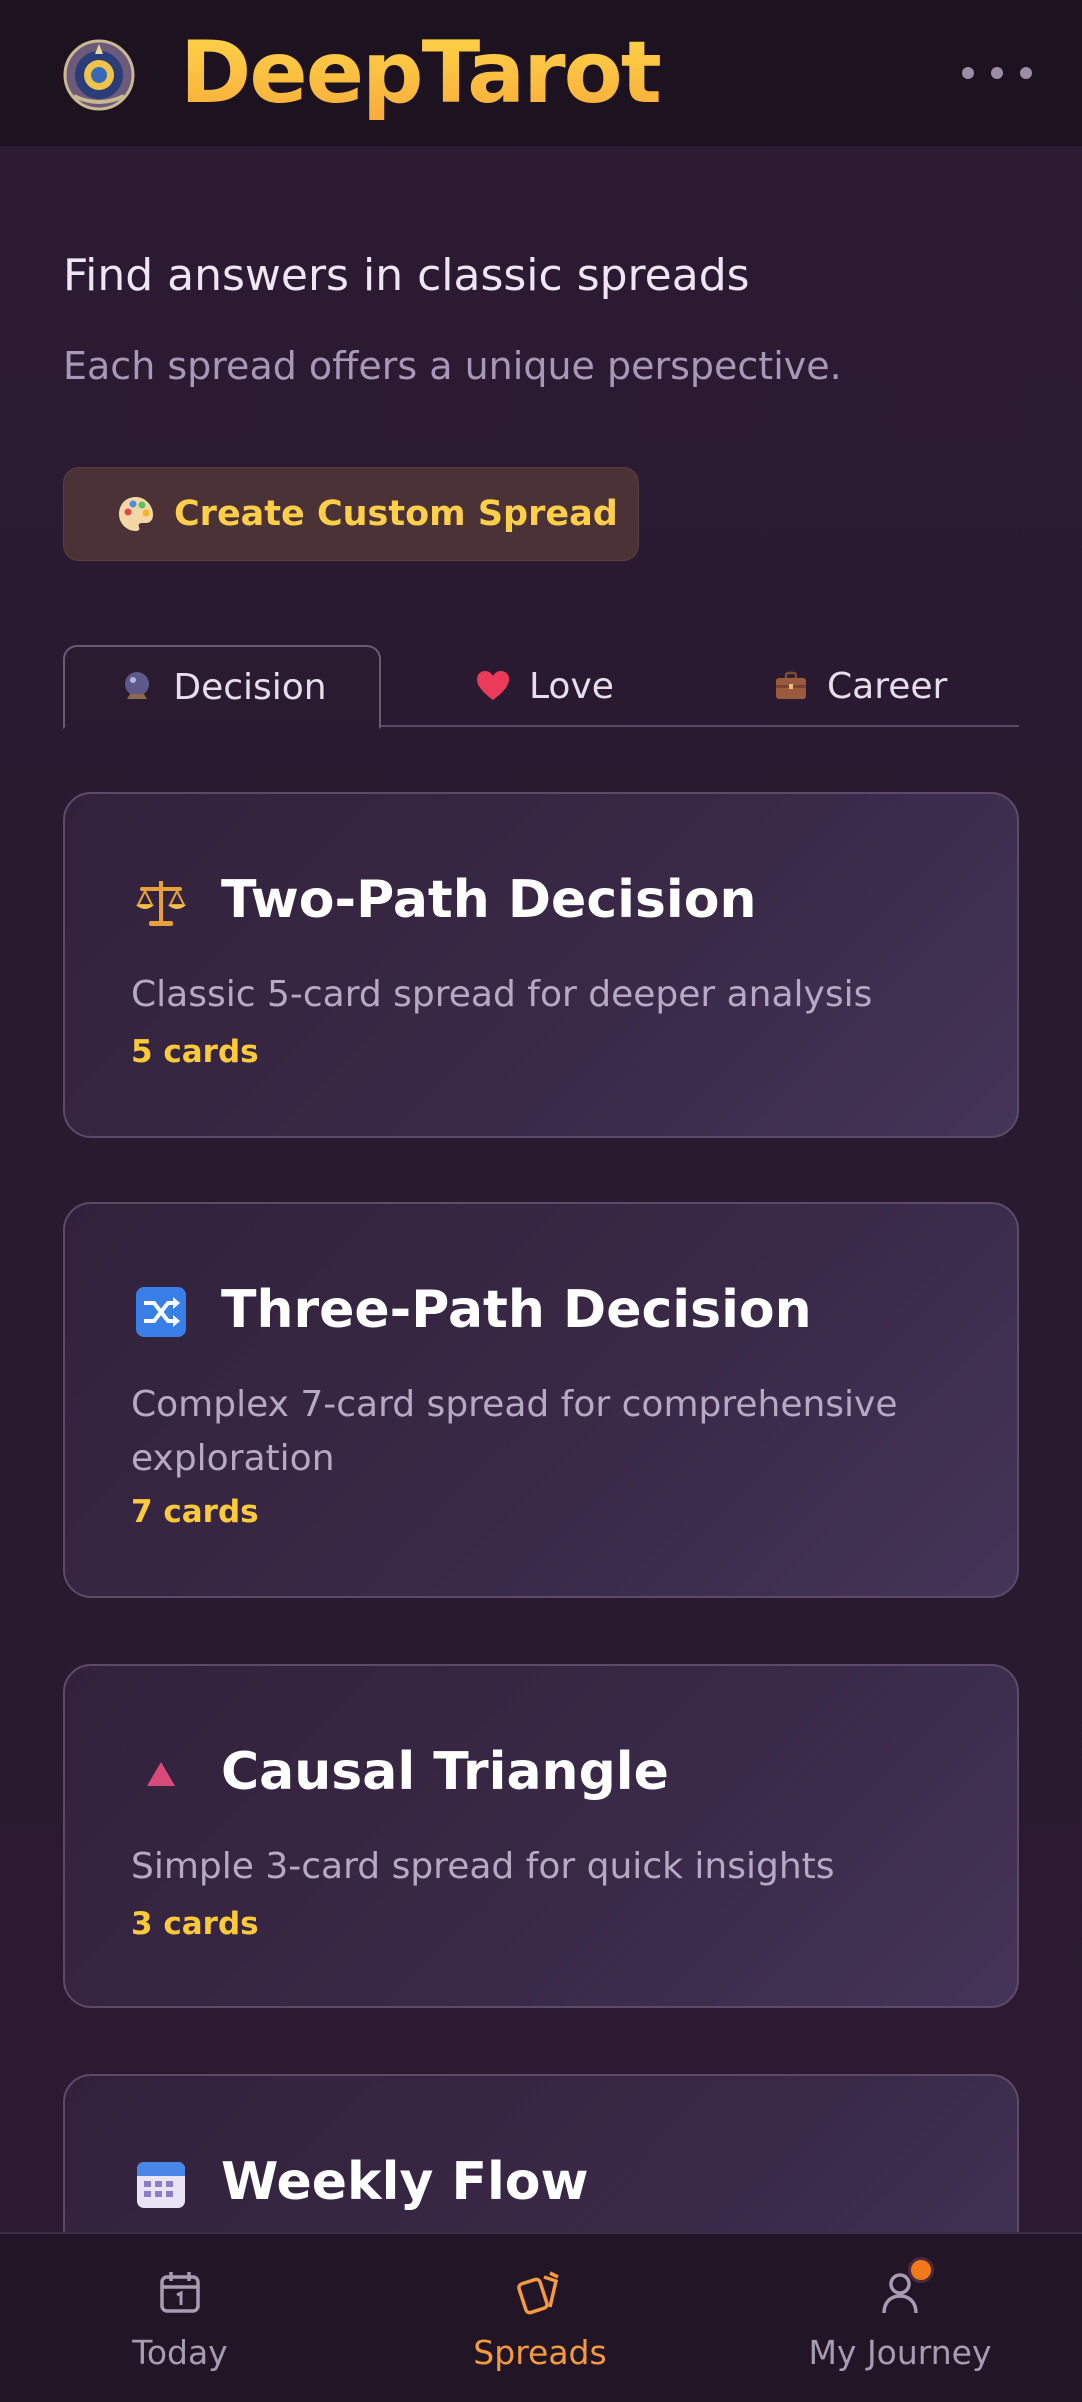 This screenshot has height=2402, width=1082. I want to click on spread-title: Weekly Flow, so click(405, 2182).